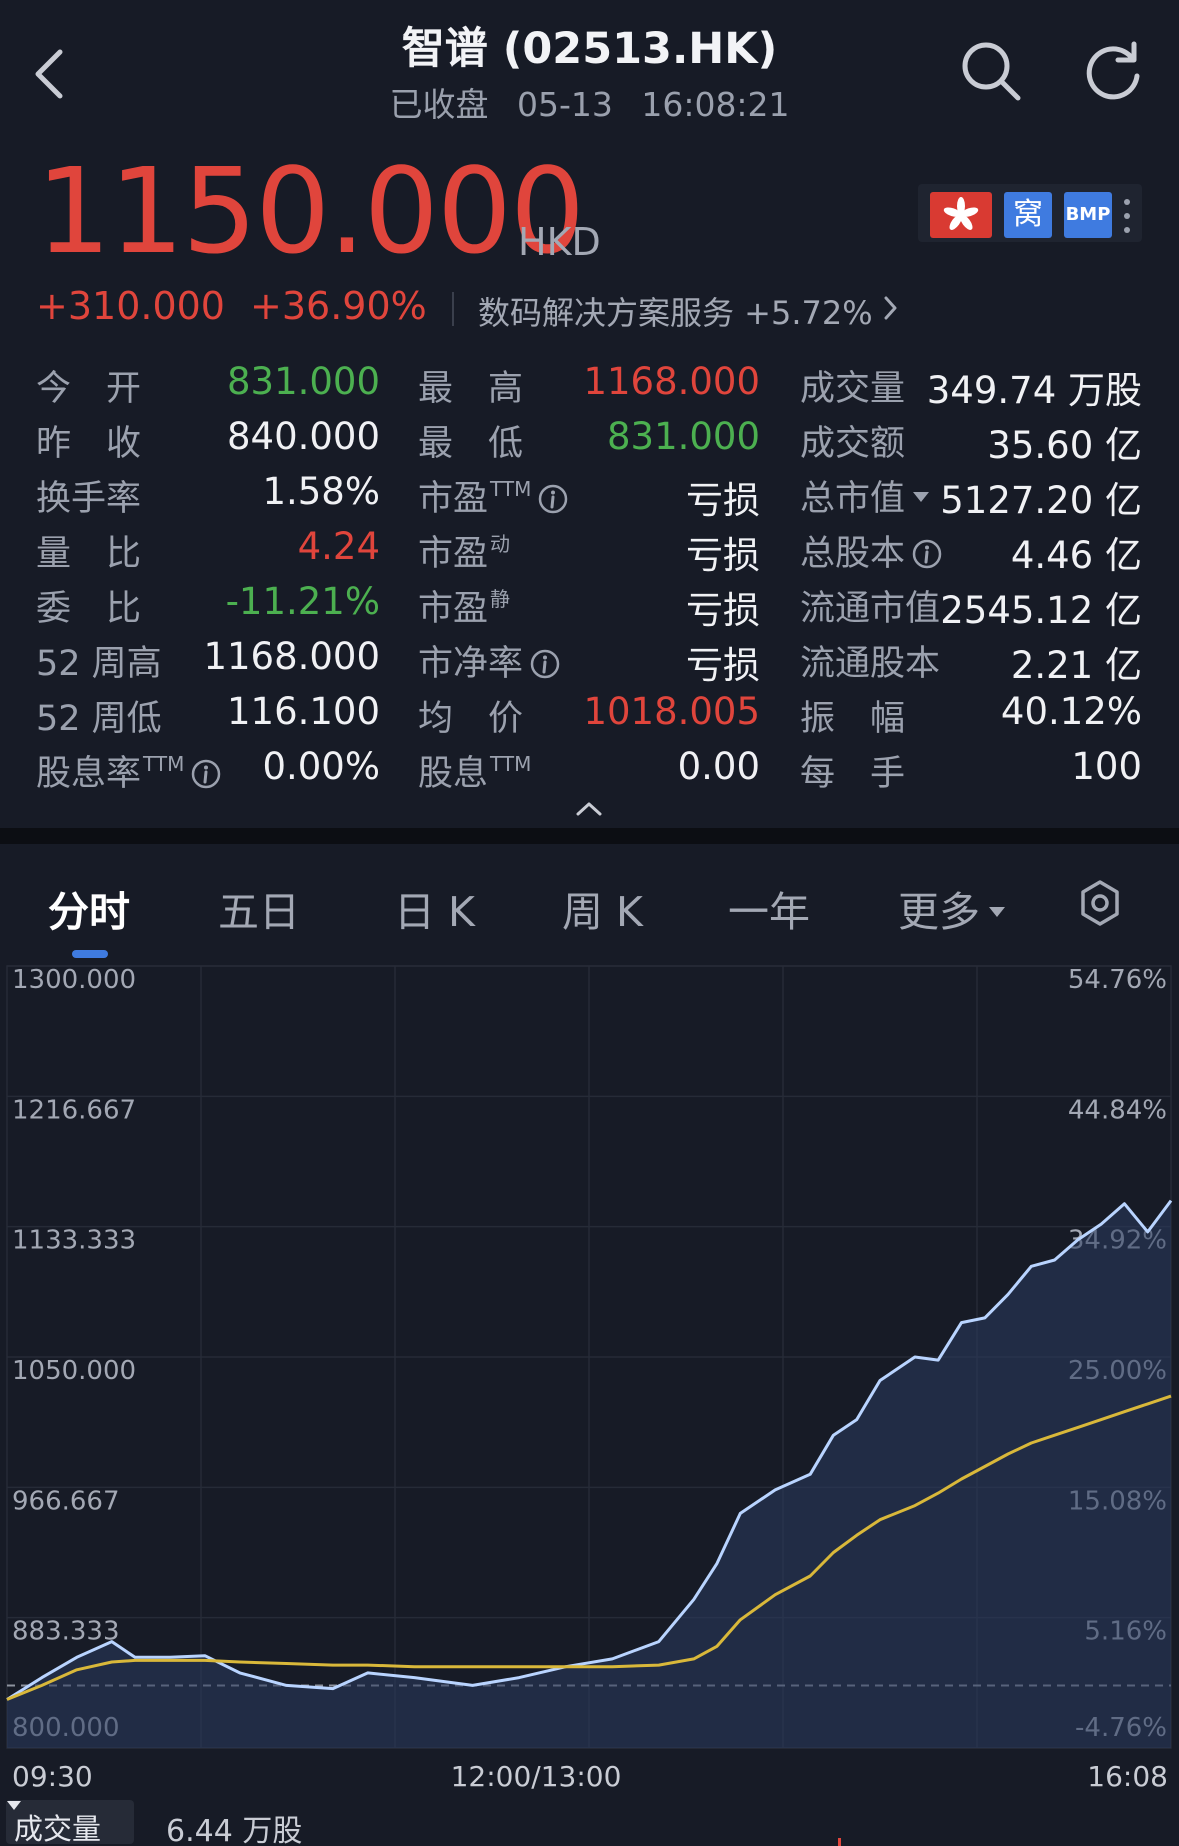  I want to click on refresh-icon, so click(1113, 71).